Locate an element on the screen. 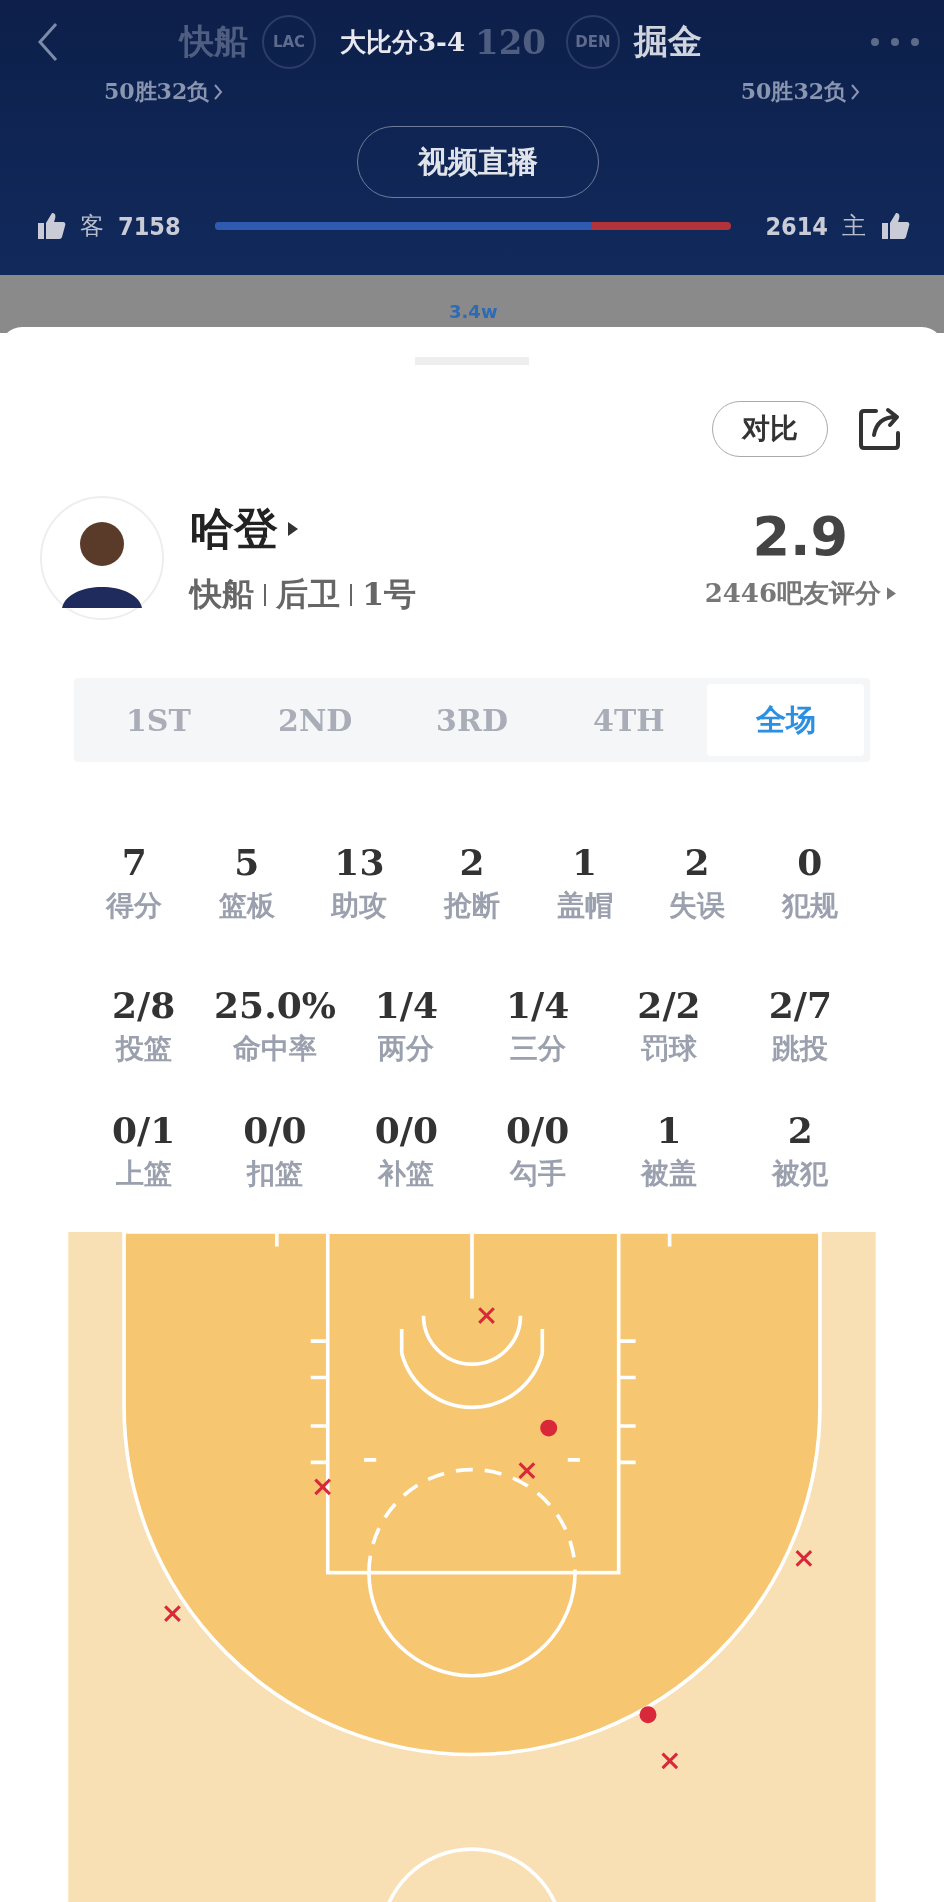 Image resolution: width=944 pixels, height=1902 pixels. stat-label: 失误 is located at coordinates (697, 906).